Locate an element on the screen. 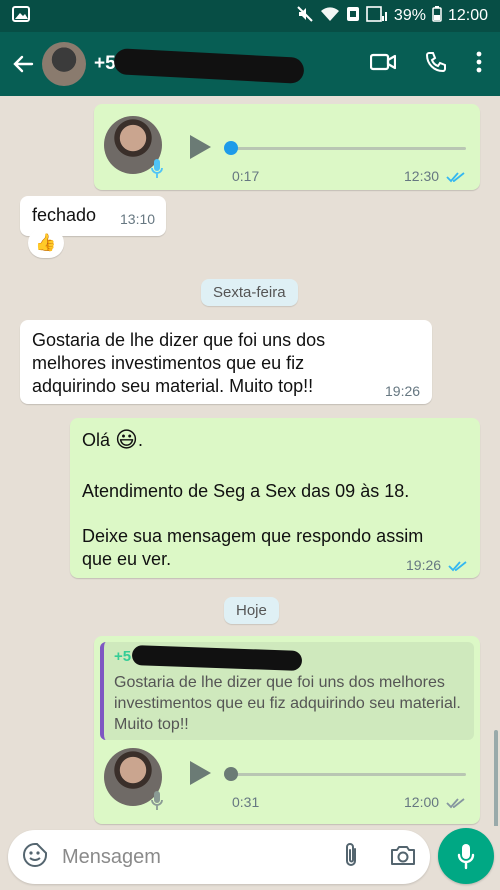 The width and height of the screenshot is (500, 890). message-time: 12:30 is located at coordinates (422, 176).